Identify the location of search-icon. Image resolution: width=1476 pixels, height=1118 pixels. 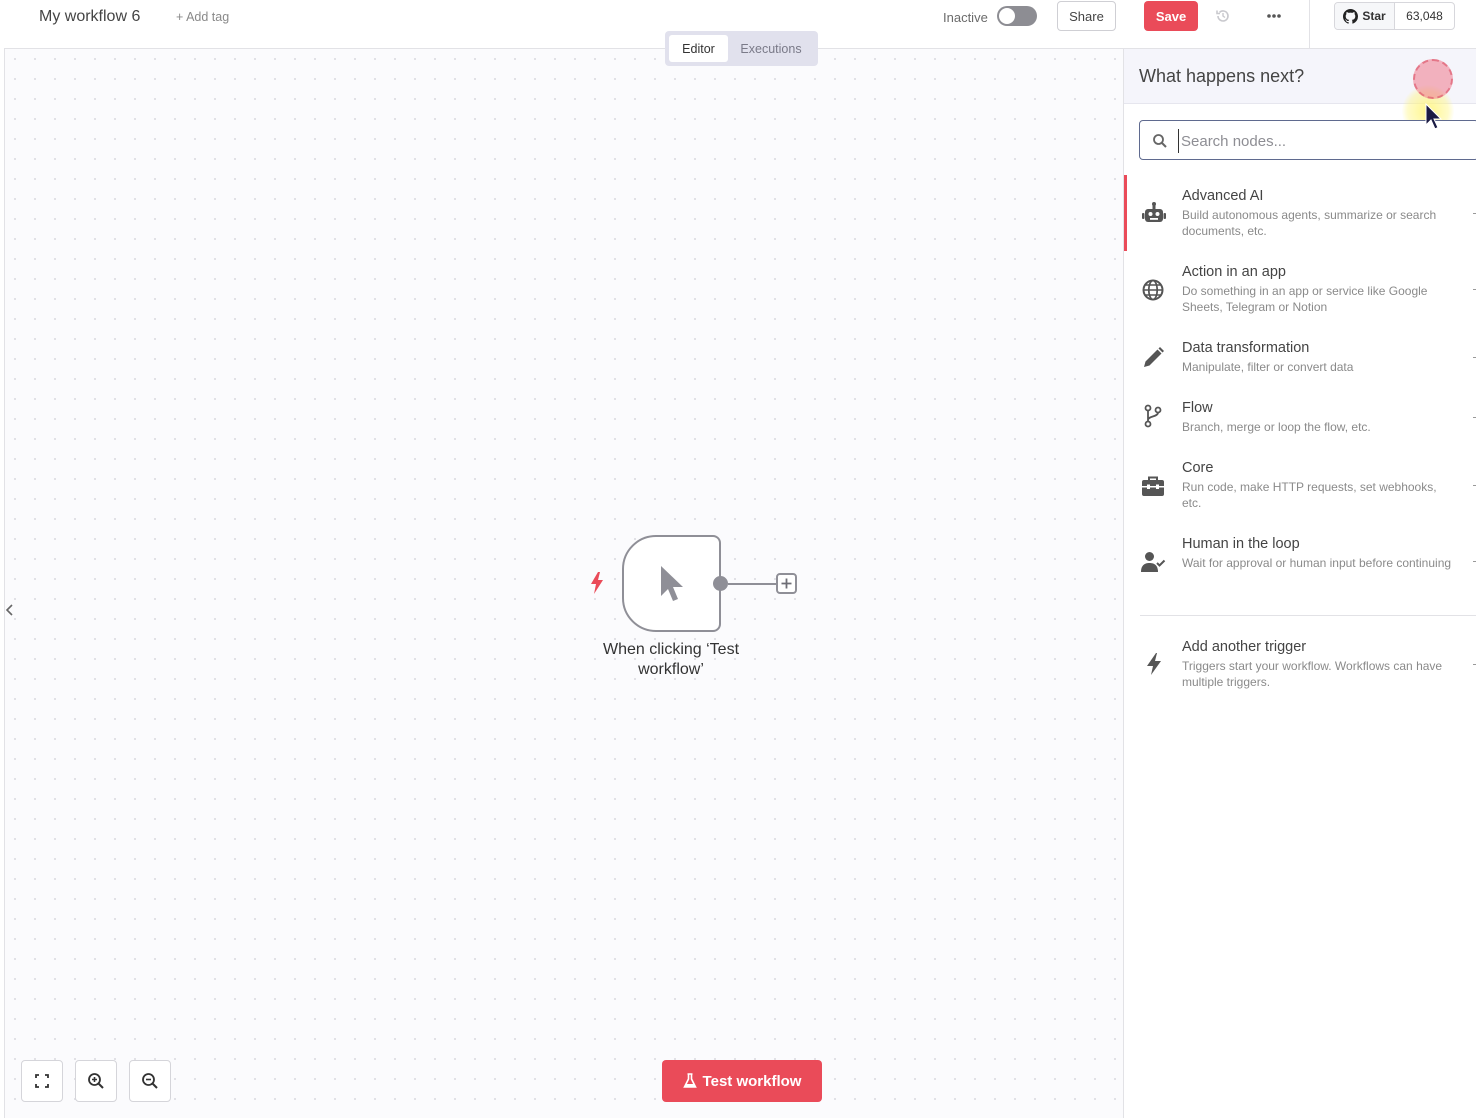
(1160, 141).